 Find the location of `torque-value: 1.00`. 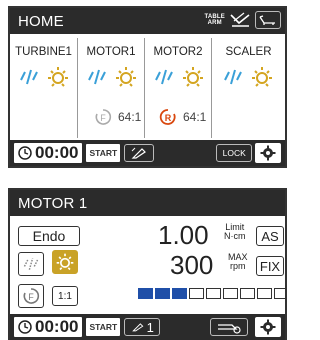

torque-value: 1.00 is located at coordinates (183, 235).